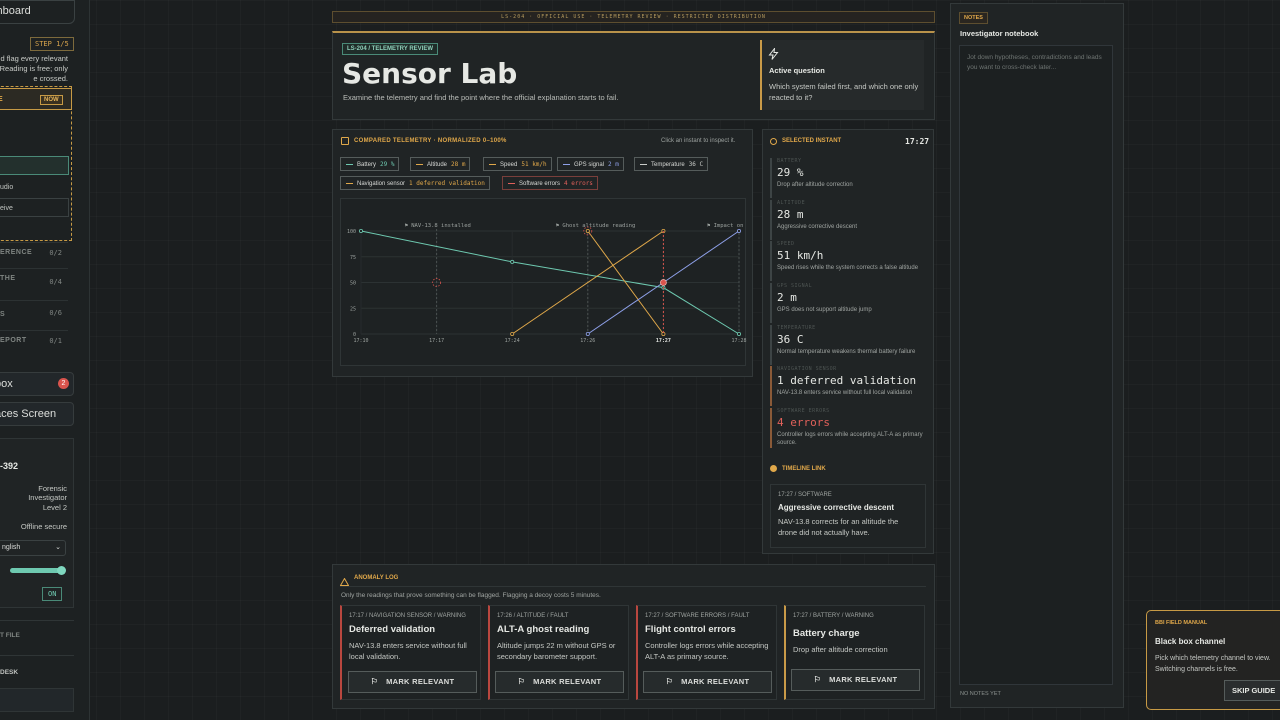 Image resolution: width=1280 pixels, height=720 pixels. What do you see at coordinates (34, 58) in the screenshot?
I see `sidebar-intro-line: d flag every relevant` at bounding box center [34, 58].